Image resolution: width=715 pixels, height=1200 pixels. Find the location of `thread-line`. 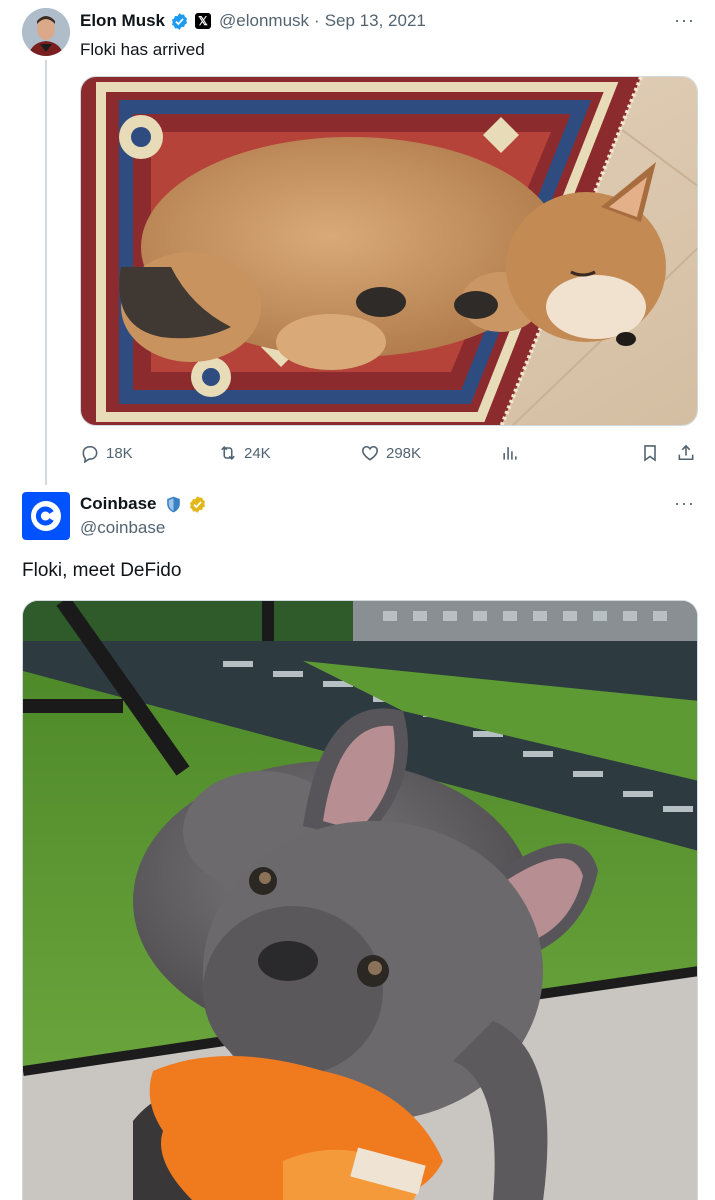

thread-line is located at coordinates (46, 272).